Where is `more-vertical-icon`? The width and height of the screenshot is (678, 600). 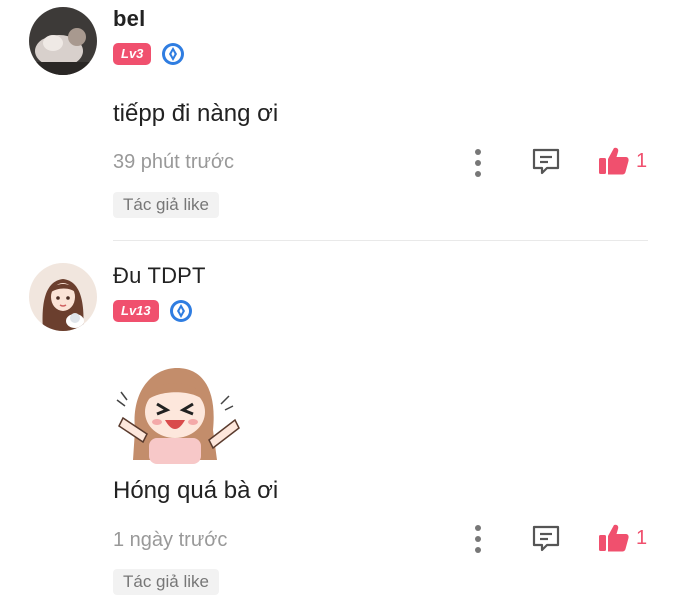
more-vertical-icon is located at coordinates (478, 539).